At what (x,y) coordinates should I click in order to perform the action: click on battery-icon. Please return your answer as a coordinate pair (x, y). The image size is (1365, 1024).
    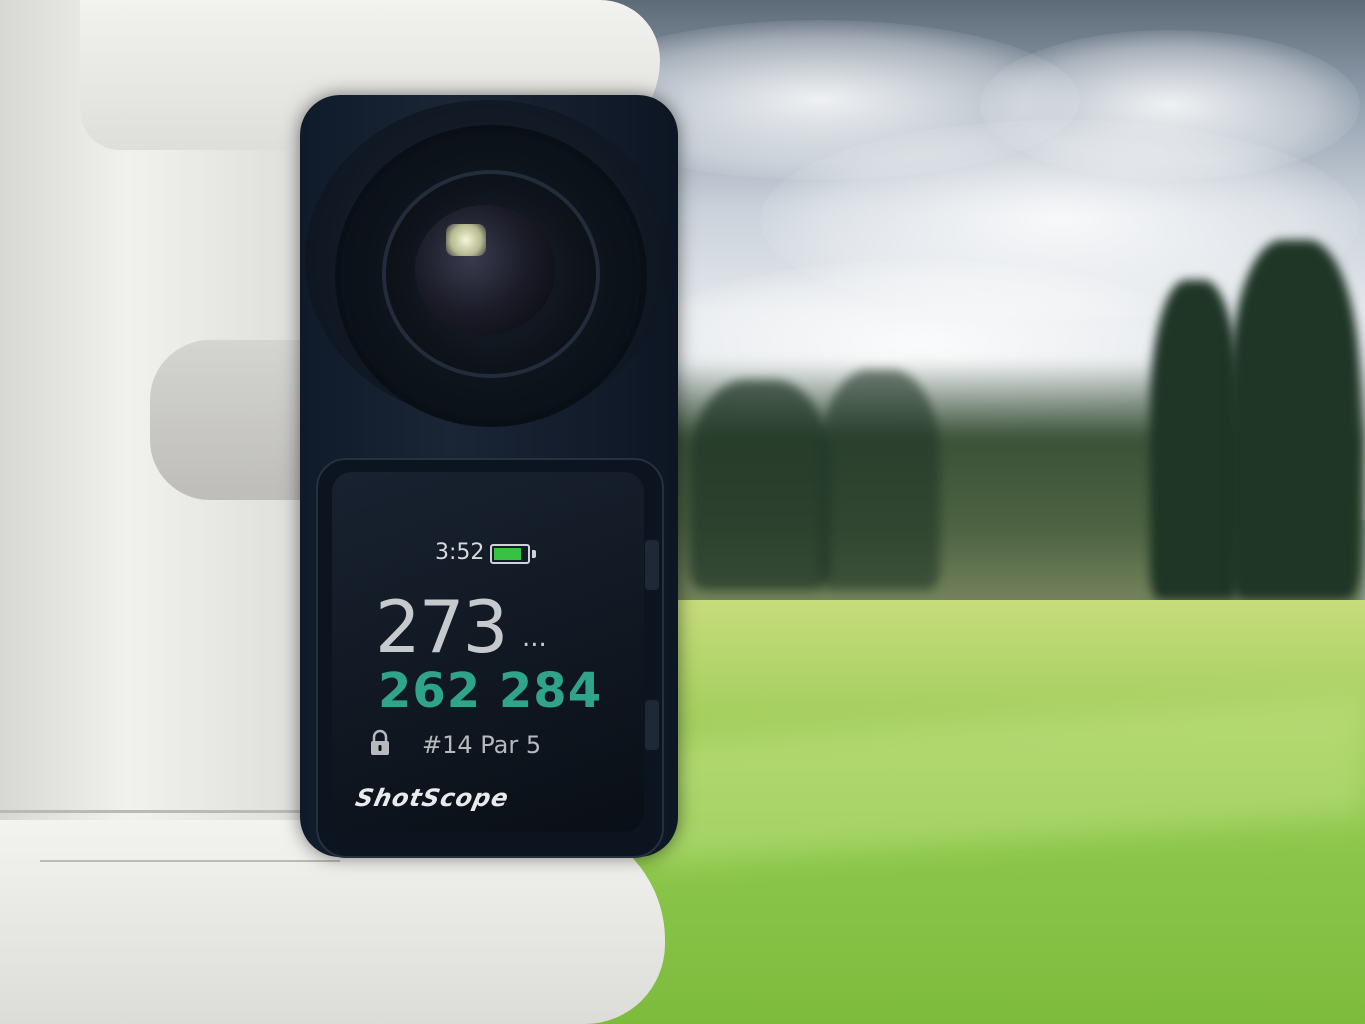
    Looking at the image, I should click on (510, 554).